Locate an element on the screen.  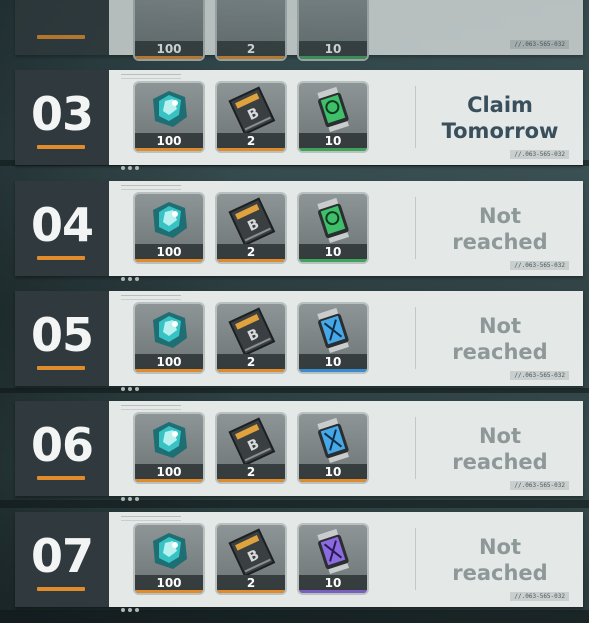
day-box: 06 is located at coordinates (62, 448).